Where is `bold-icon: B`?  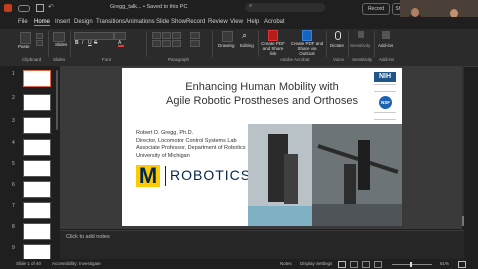 bold-icon: B is located at coordinates (77, 43).